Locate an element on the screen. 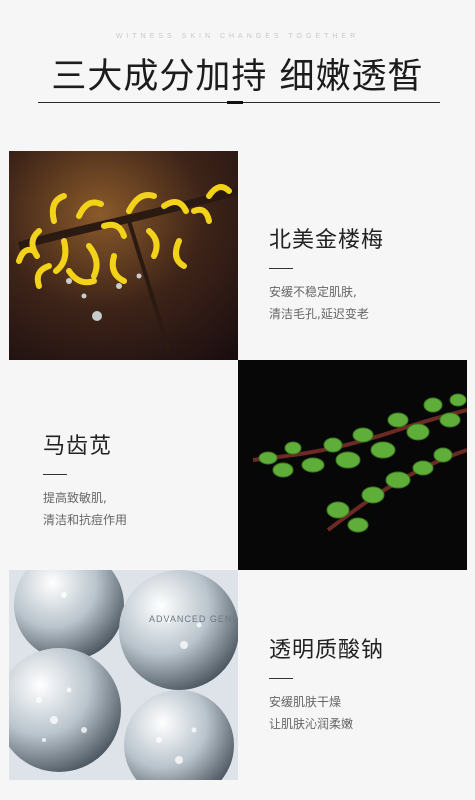  ingredient-name: 北美金楼梅 is located at coordinates (327, 240).